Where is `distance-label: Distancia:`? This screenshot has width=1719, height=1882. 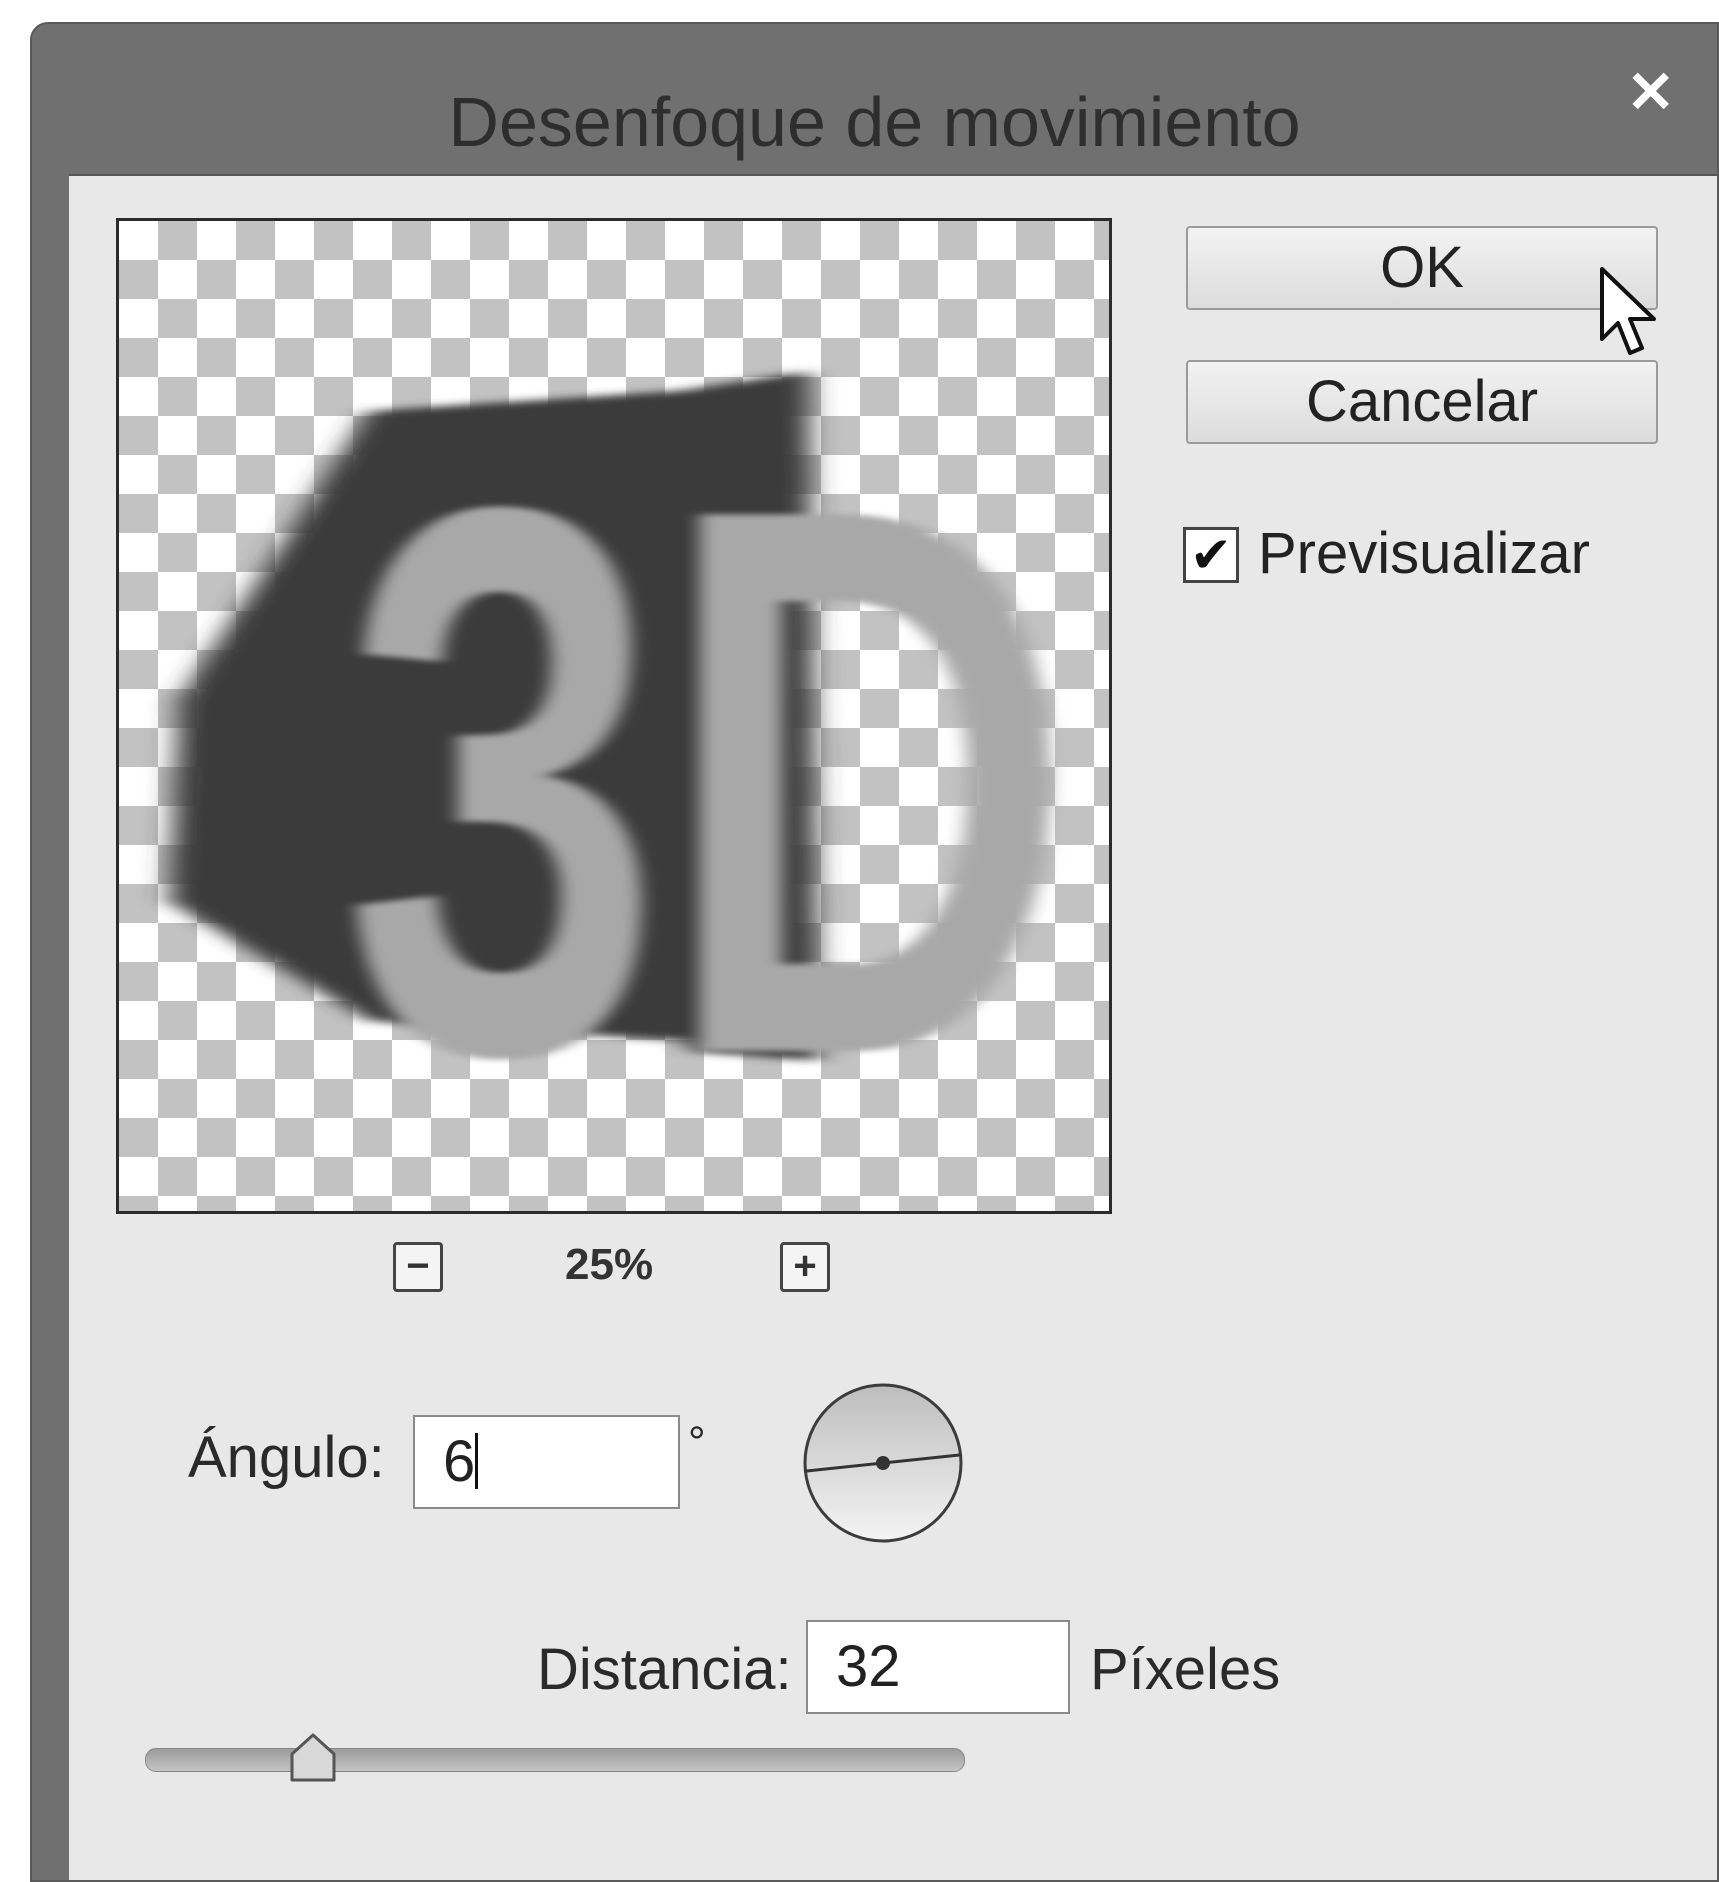
distance-label: Distancia: is located at coordinates (664, 1669).